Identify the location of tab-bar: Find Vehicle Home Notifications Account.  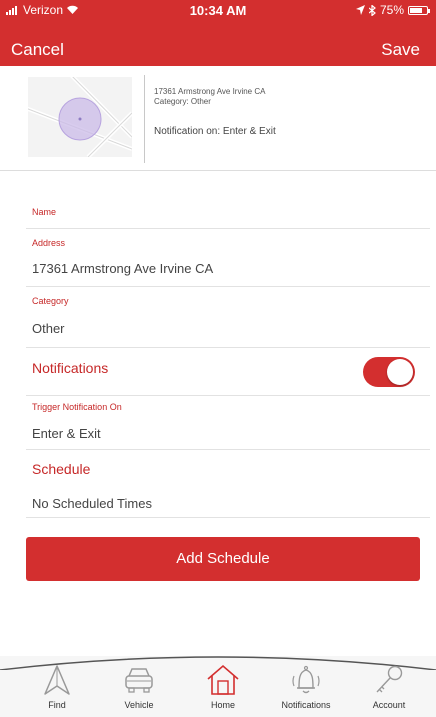
(218, 686).